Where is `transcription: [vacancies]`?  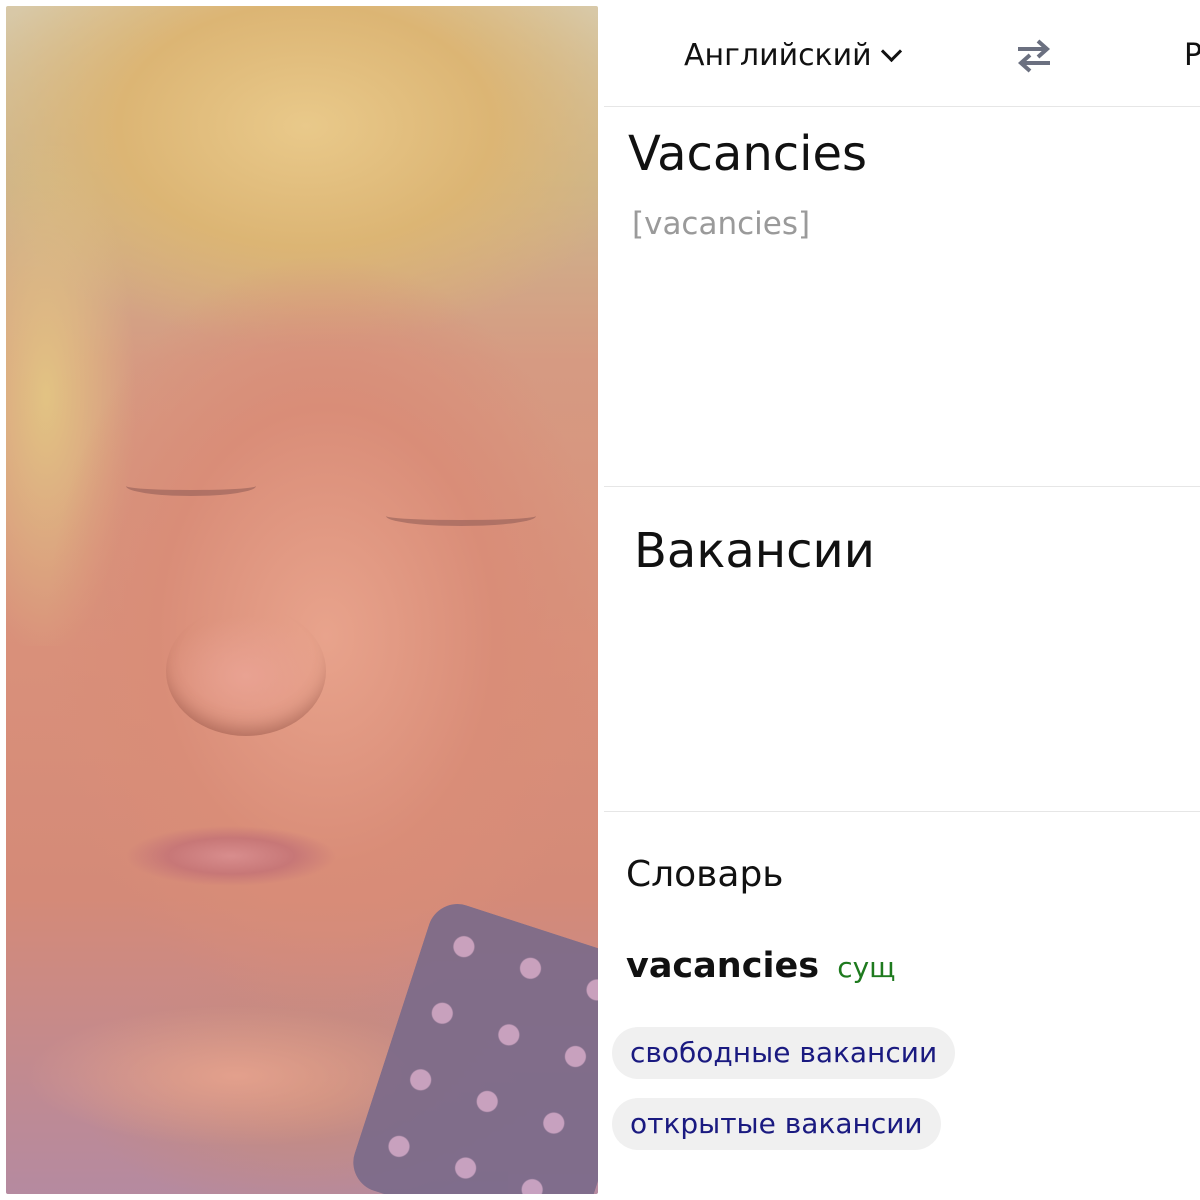
transcription: [vacancies] is located at coordinates (721, 224).